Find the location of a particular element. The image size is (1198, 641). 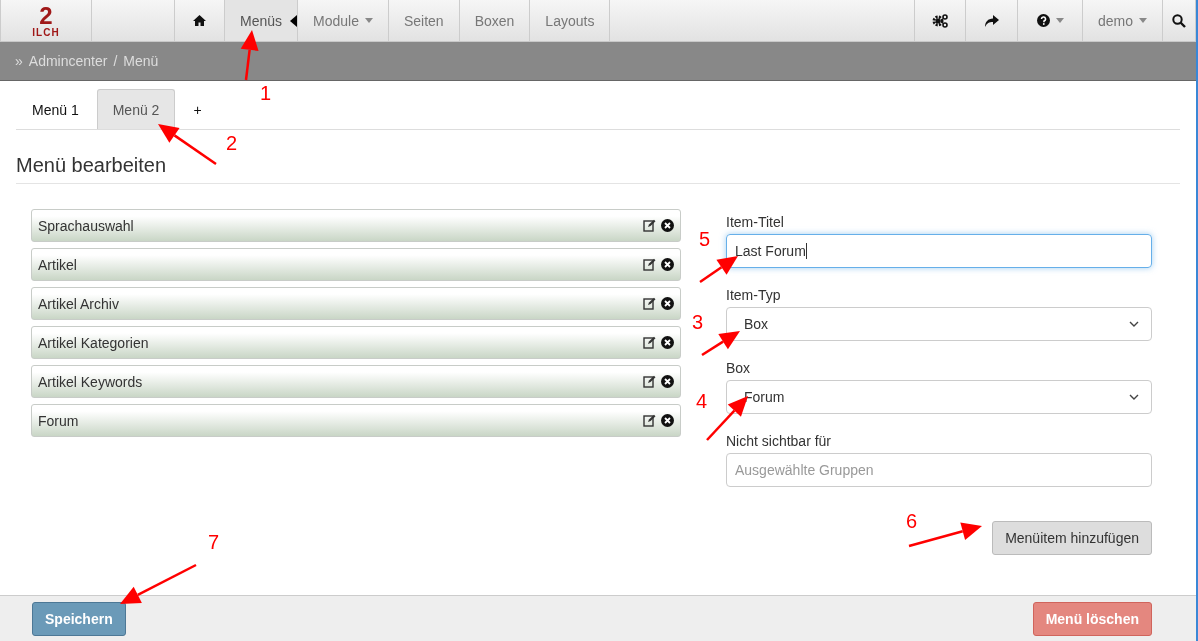

text-field: Last Forum is located at coordinates (939, 251).